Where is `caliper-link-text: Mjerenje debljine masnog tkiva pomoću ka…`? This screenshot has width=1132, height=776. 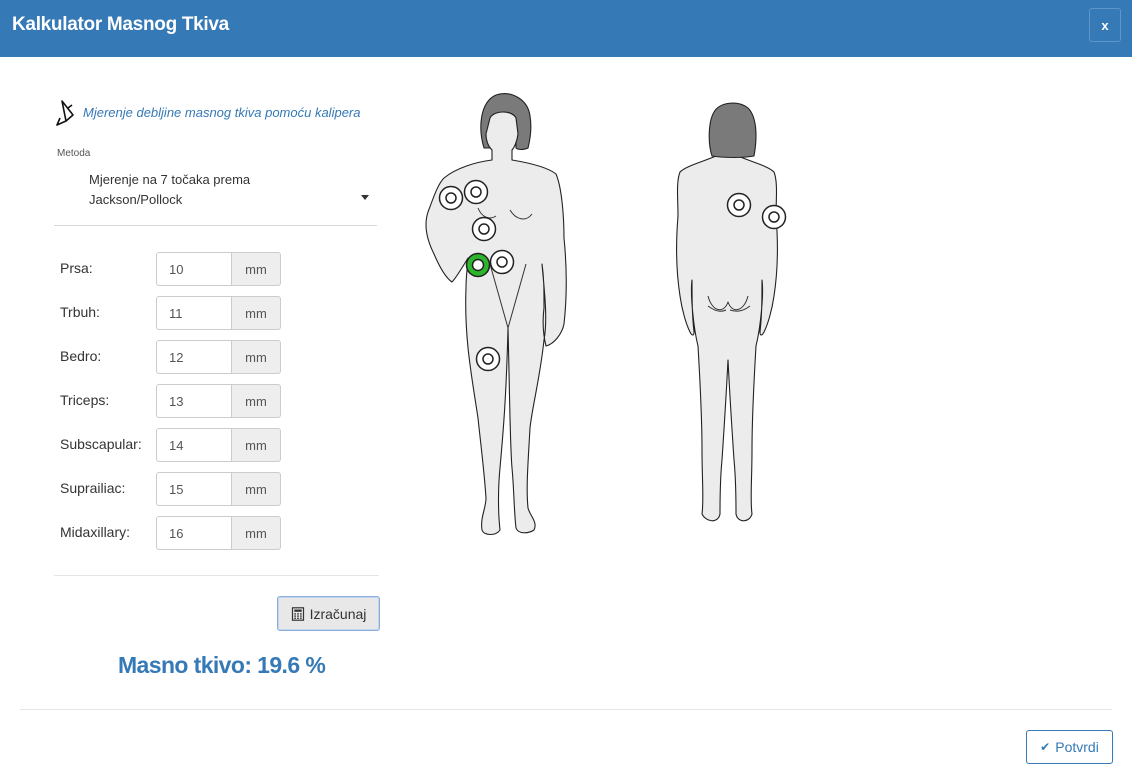 caliper-link-text: Mjerenje debljine masnog tkiva pomoću ka… is located at coordinates (222, 112).